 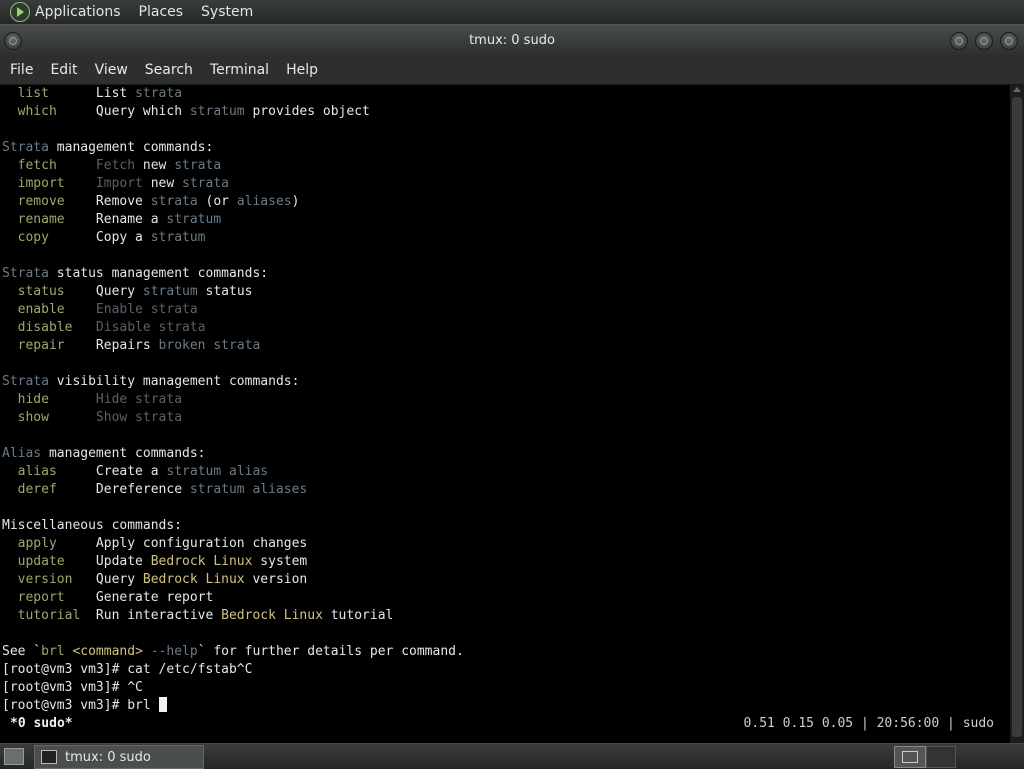 I want to click on terminal-text: report, so click(x=49, y=597).